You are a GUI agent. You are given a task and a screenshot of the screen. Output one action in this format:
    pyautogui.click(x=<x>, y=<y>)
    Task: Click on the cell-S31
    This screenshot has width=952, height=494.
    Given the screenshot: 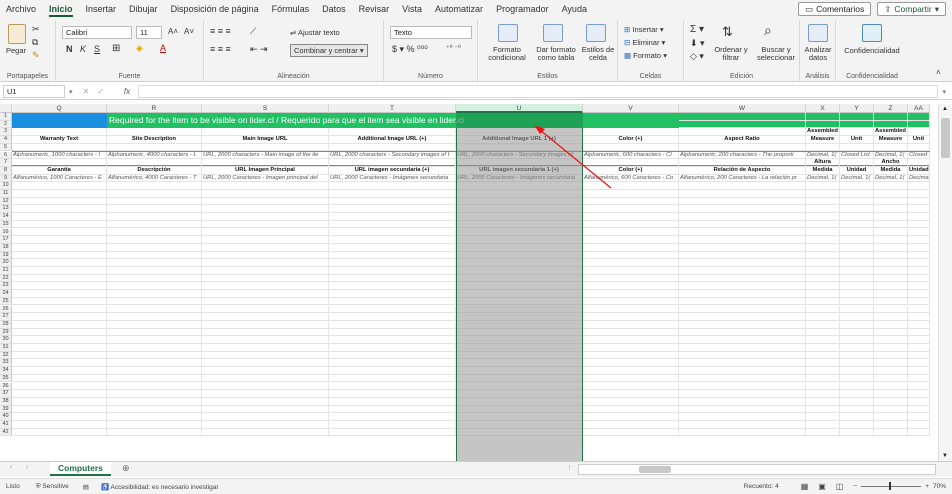 What is the action you would take?
    pyautogui.click(x=265, y=348)
    